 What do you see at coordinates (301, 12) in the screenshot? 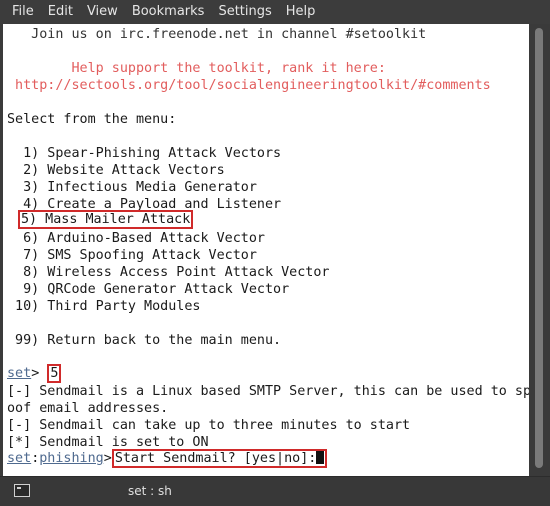
I see `menu-help: Help` at bounding box center [301, 12].